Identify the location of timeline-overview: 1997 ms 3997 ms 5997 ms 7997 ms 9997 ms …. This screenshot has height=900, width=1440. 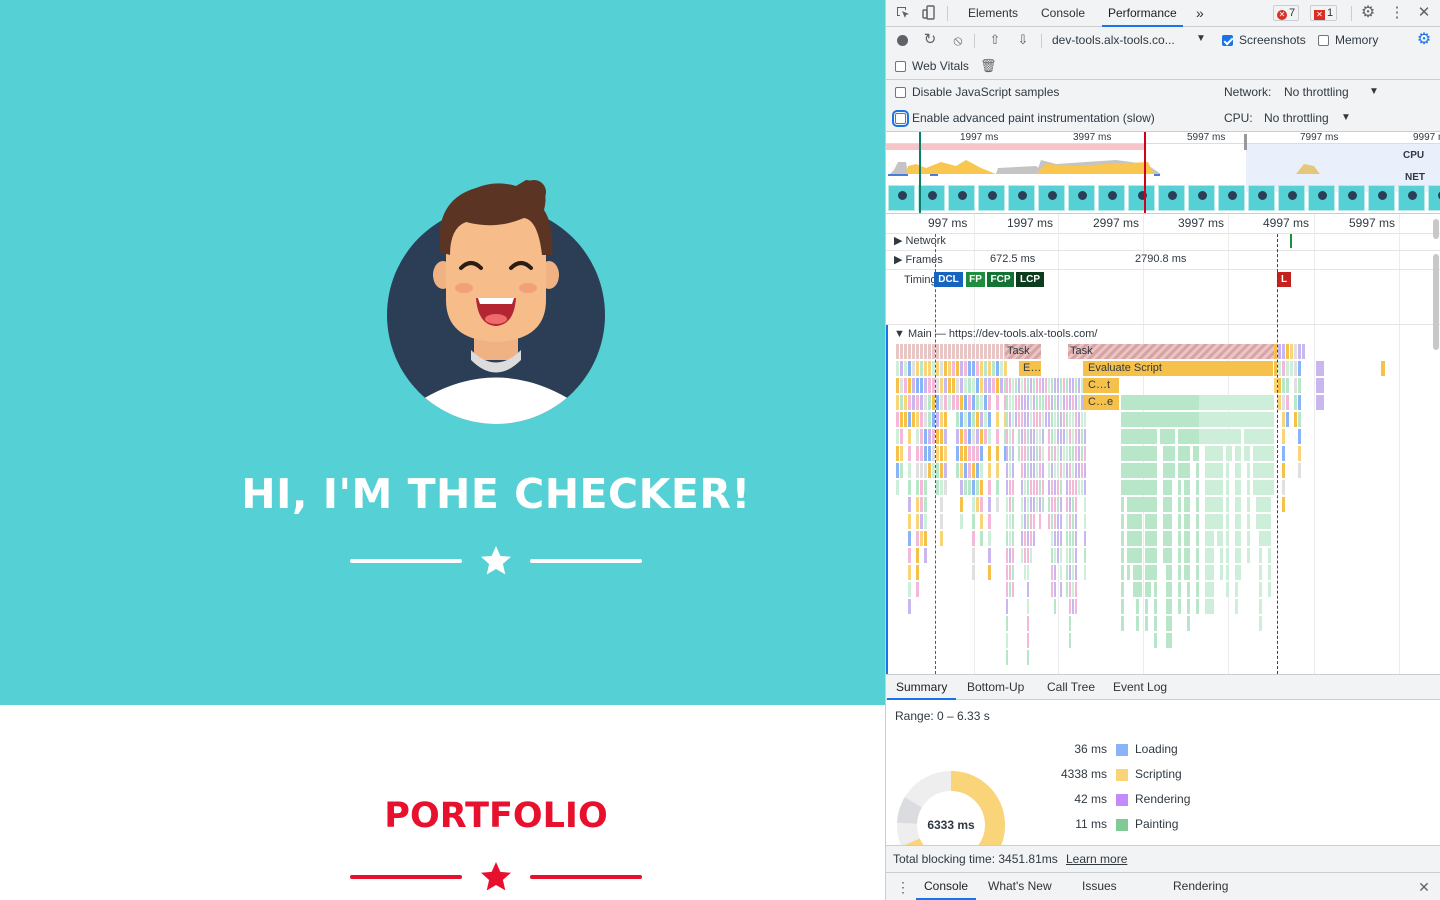
(1163, 173).